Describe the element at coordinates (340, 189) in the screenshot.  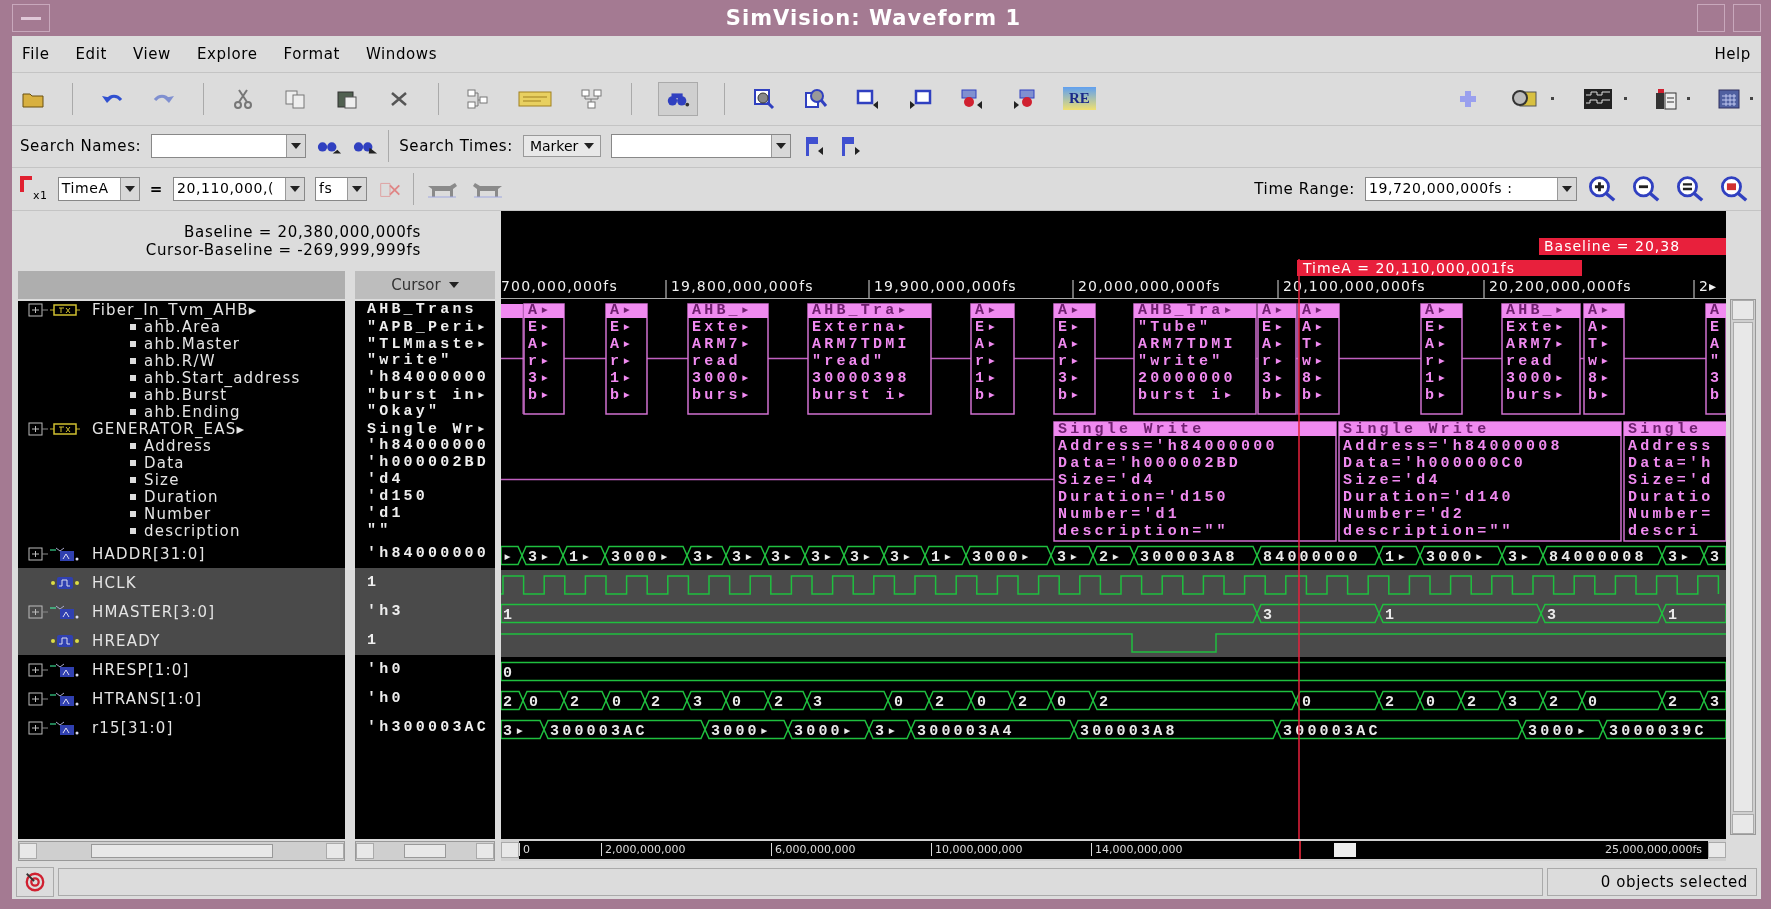
I see `unit-field: fs` at that location.